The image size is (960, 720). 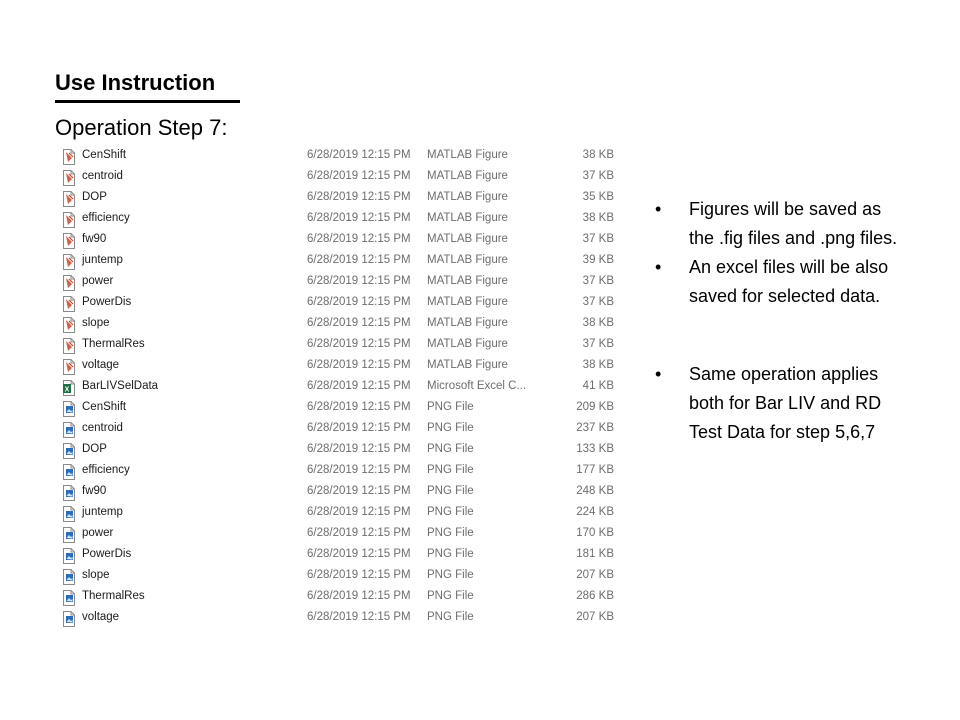 What do you see at coordinates (102, 176) in the screenshot?
I see `file-name: centroid` at bounding box center [102, 176].